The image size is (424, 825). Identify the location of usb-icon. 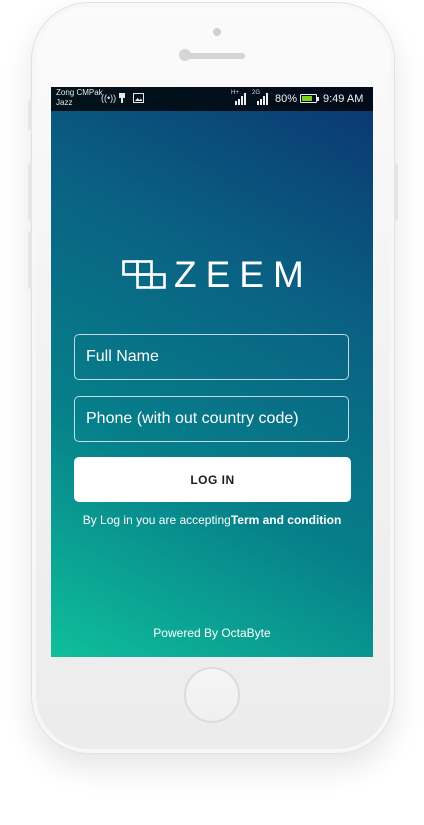
(122, 99).